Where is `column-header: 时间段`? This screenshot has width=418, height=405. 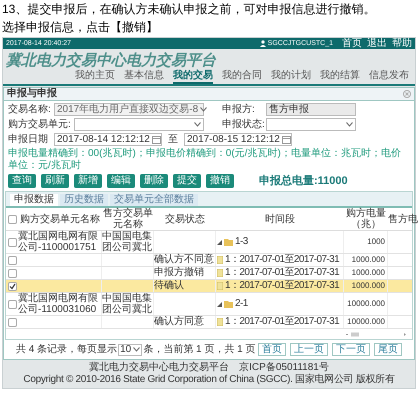 column-header: 时间段 is located at coordinates (280, 219).